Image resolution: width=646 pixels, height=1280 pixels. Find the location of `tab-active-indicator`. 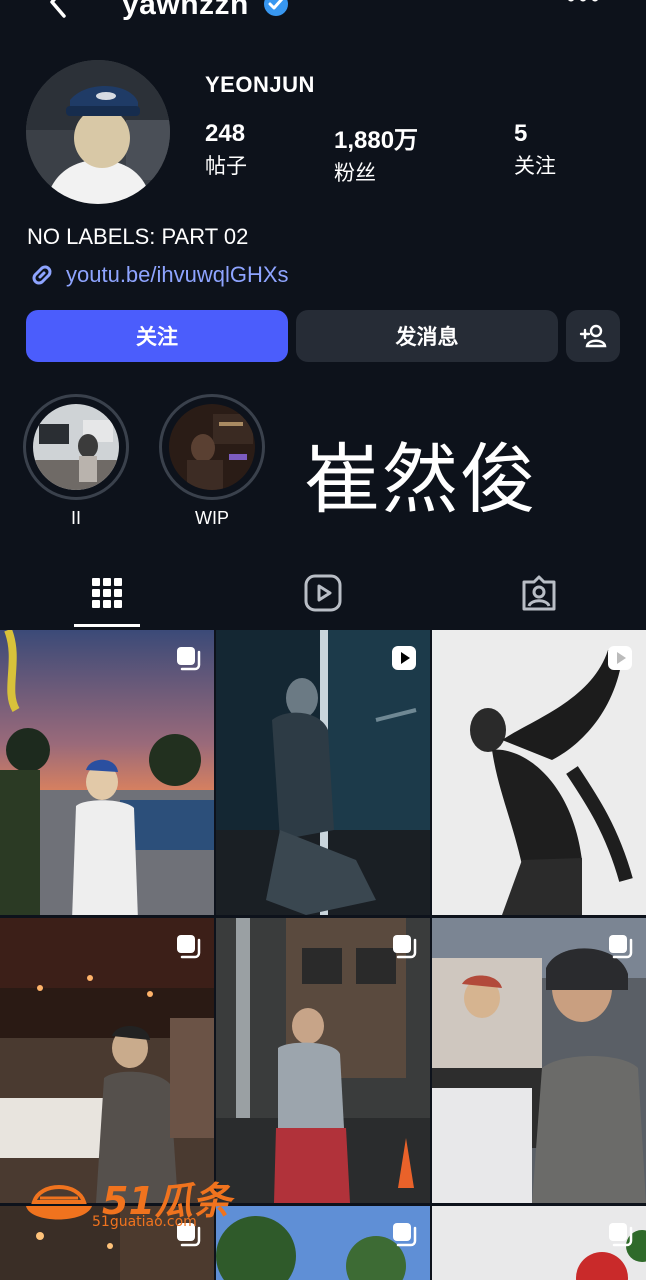

tab-active-indicator is located at coordinates (107, 625).